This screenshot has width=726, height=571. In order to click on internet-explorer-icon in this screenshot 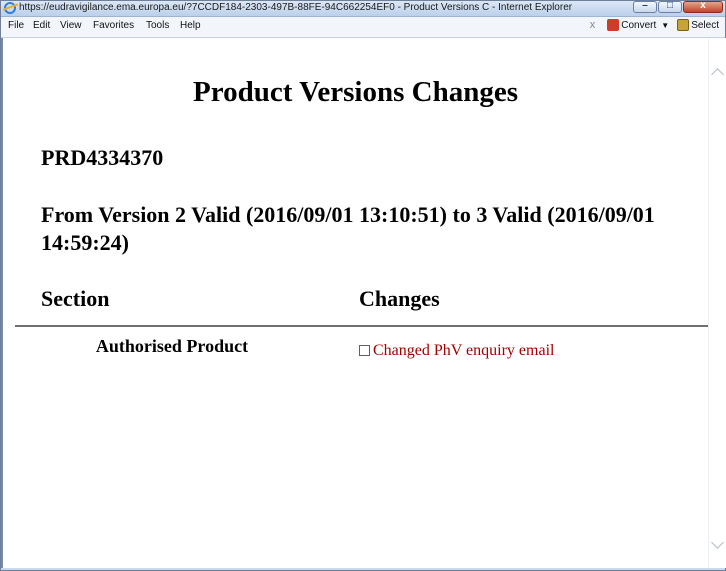, I will do `click(10, 8)`.